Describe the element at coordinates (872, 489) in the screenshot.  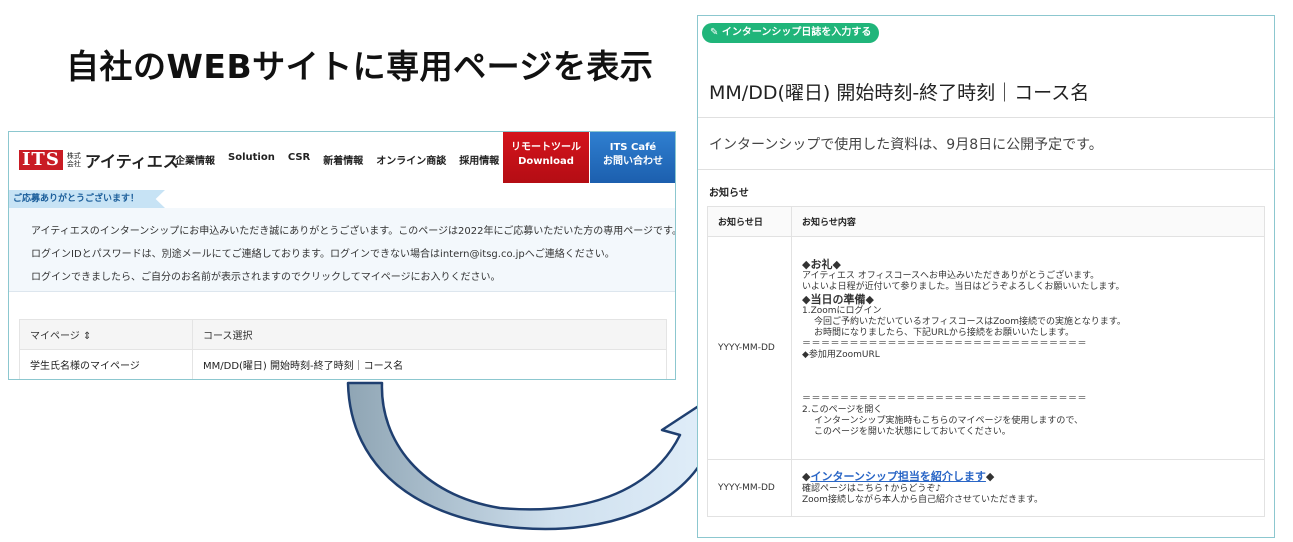
I see `intro-line-1: 確認ページはこちら↑からどうぞ♪` at that location.